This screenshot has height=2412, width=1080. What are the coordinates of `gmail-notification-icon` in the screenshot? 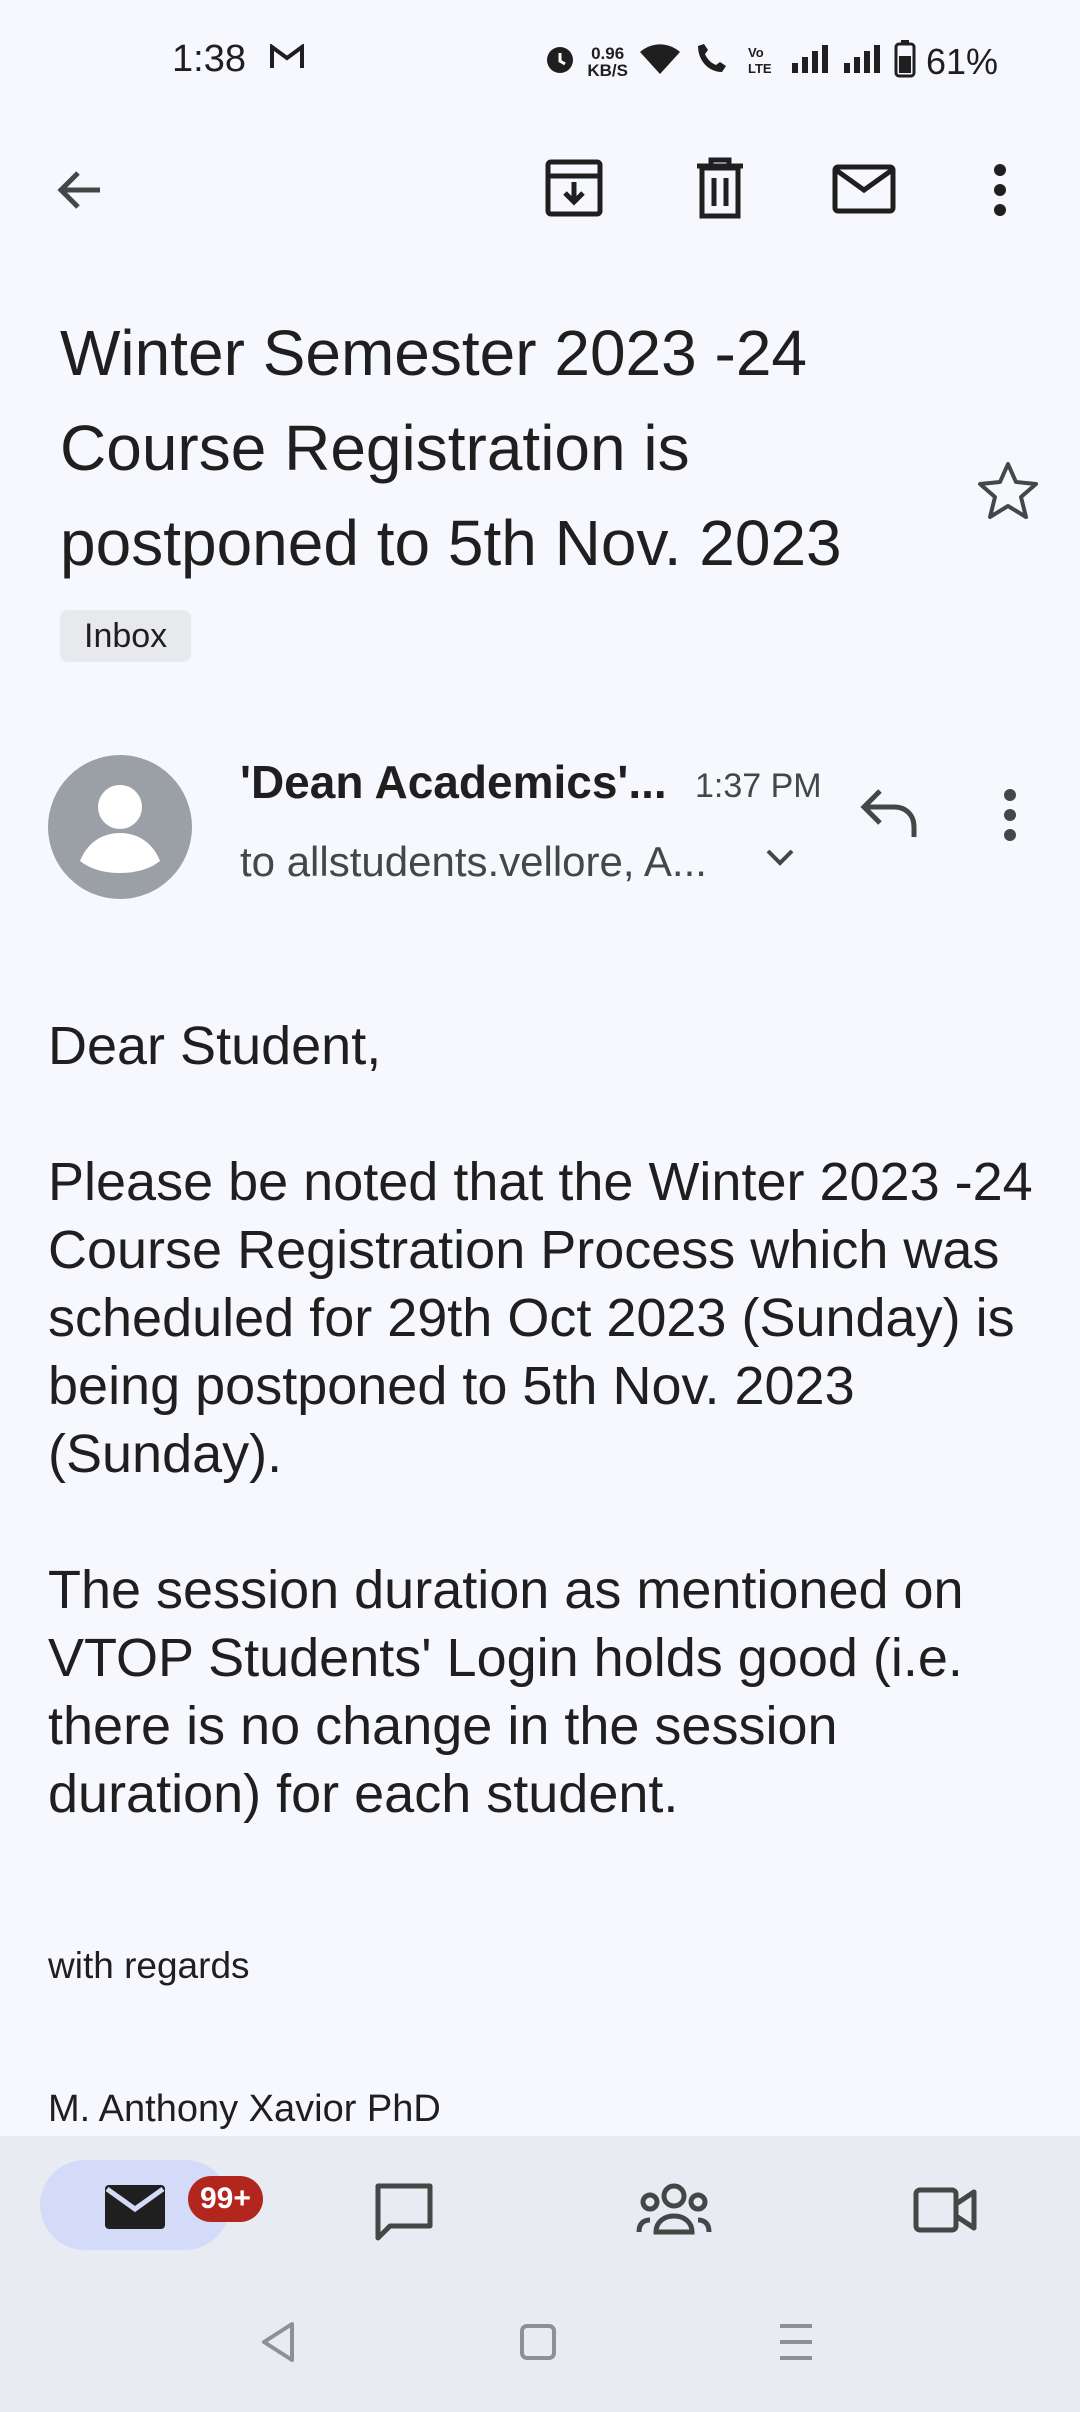 It's located at (287, 59).